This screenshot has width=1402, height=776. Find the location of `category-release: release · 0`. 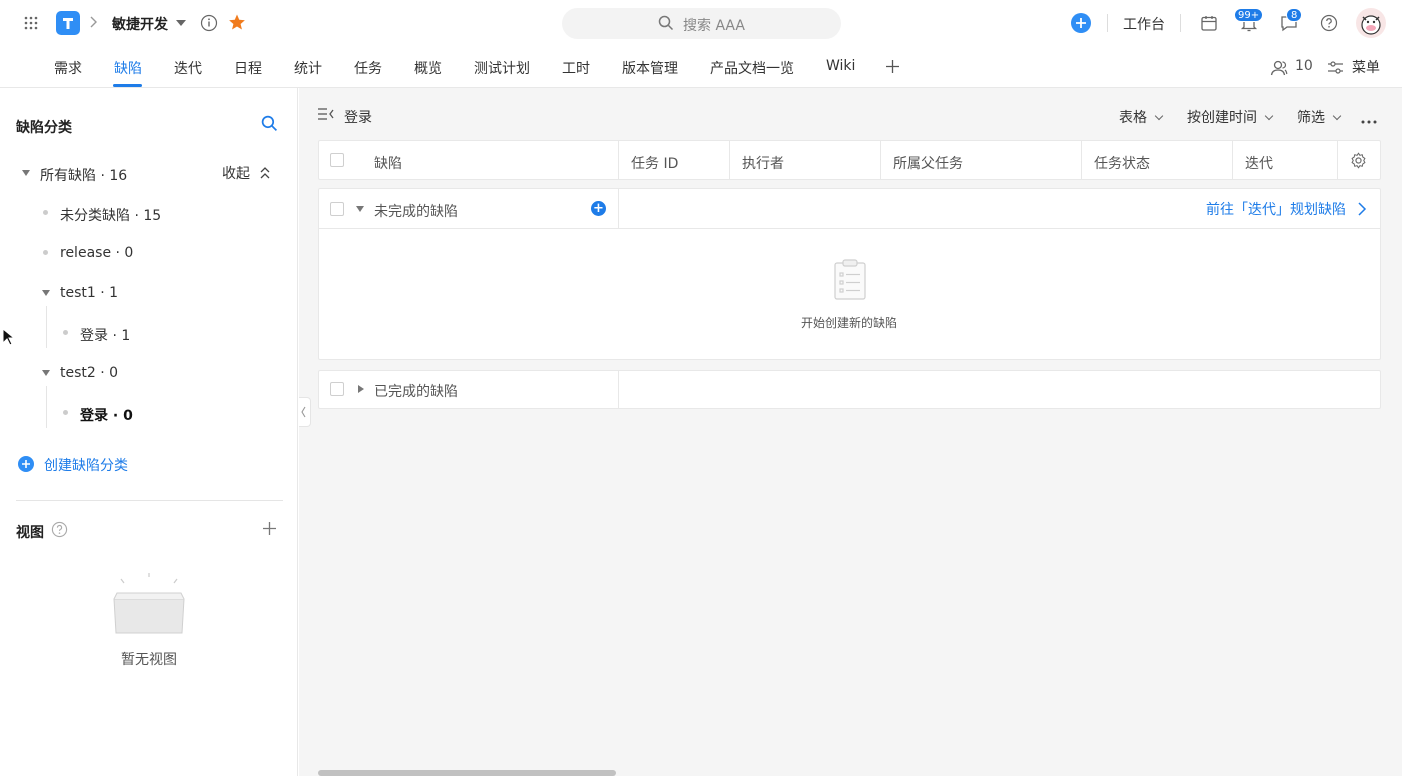

category-release: release · 0 is located at coordinates (96, 253).